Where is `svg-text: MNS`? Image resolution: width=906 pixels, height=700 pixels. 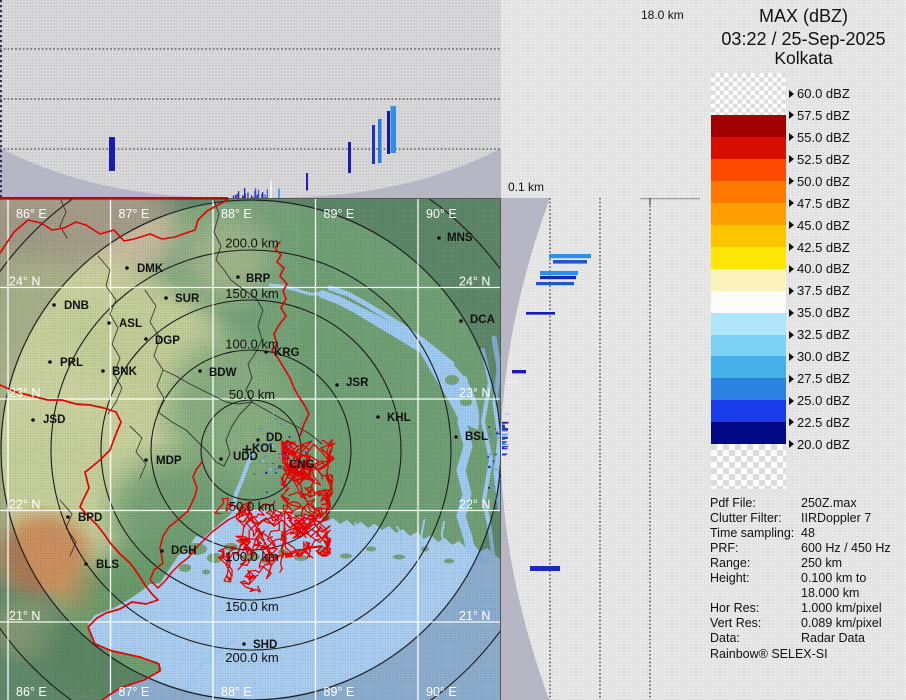
svg-text: MNS is located at coordinates (460, 238).